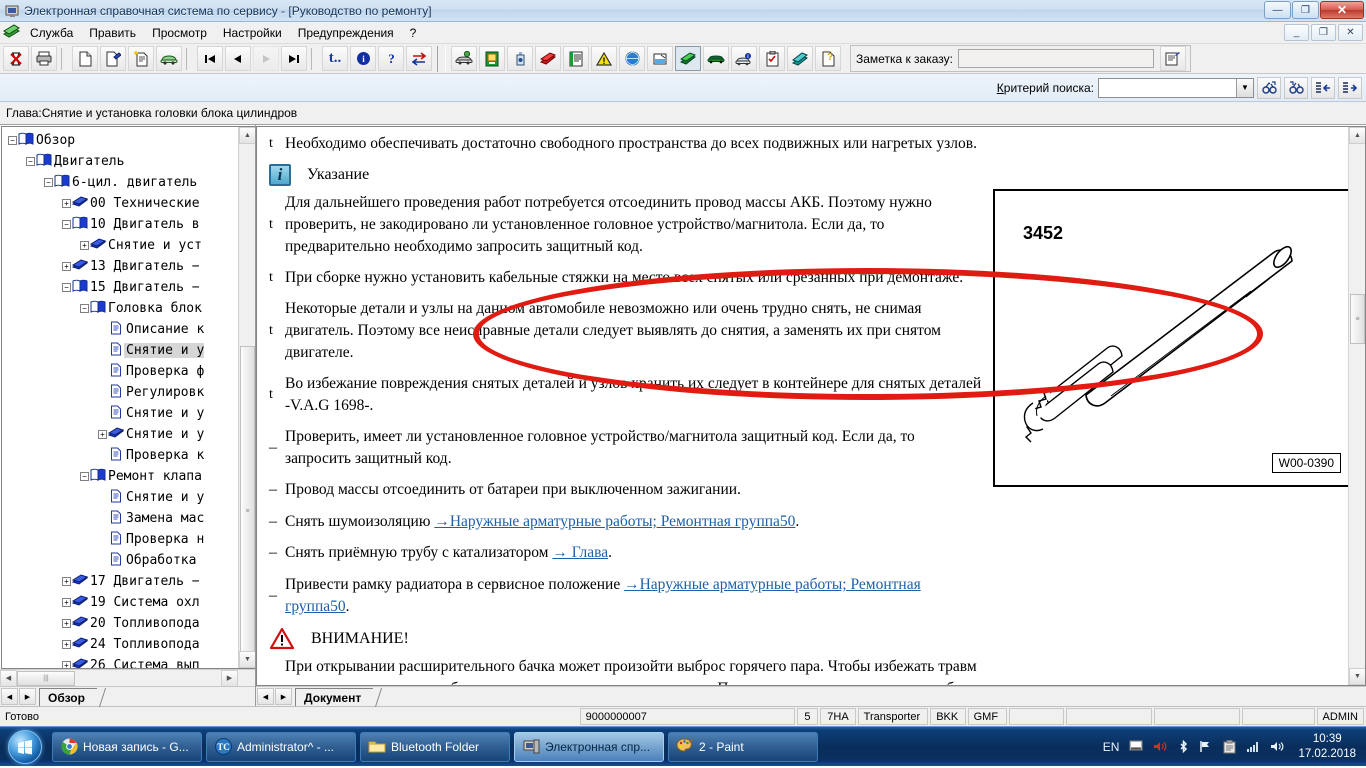 The height and width of the screenshot is (768, 1366). I want to click on first-page-button, so click(210, 58).